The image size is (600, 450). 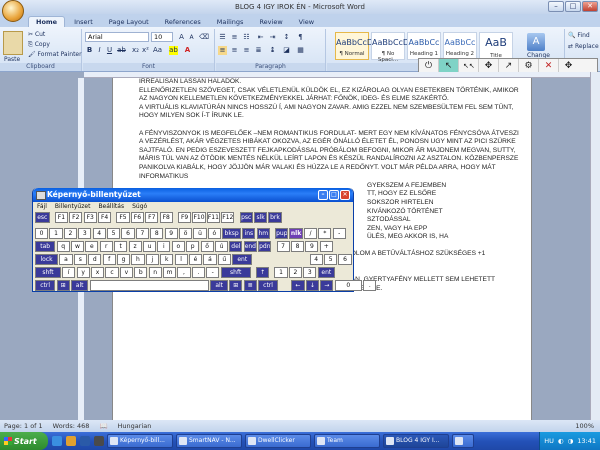 What do you see at coordinates (178, 246) in the screenshot?
I see `key-o: o` at bounding box center [178, 246].